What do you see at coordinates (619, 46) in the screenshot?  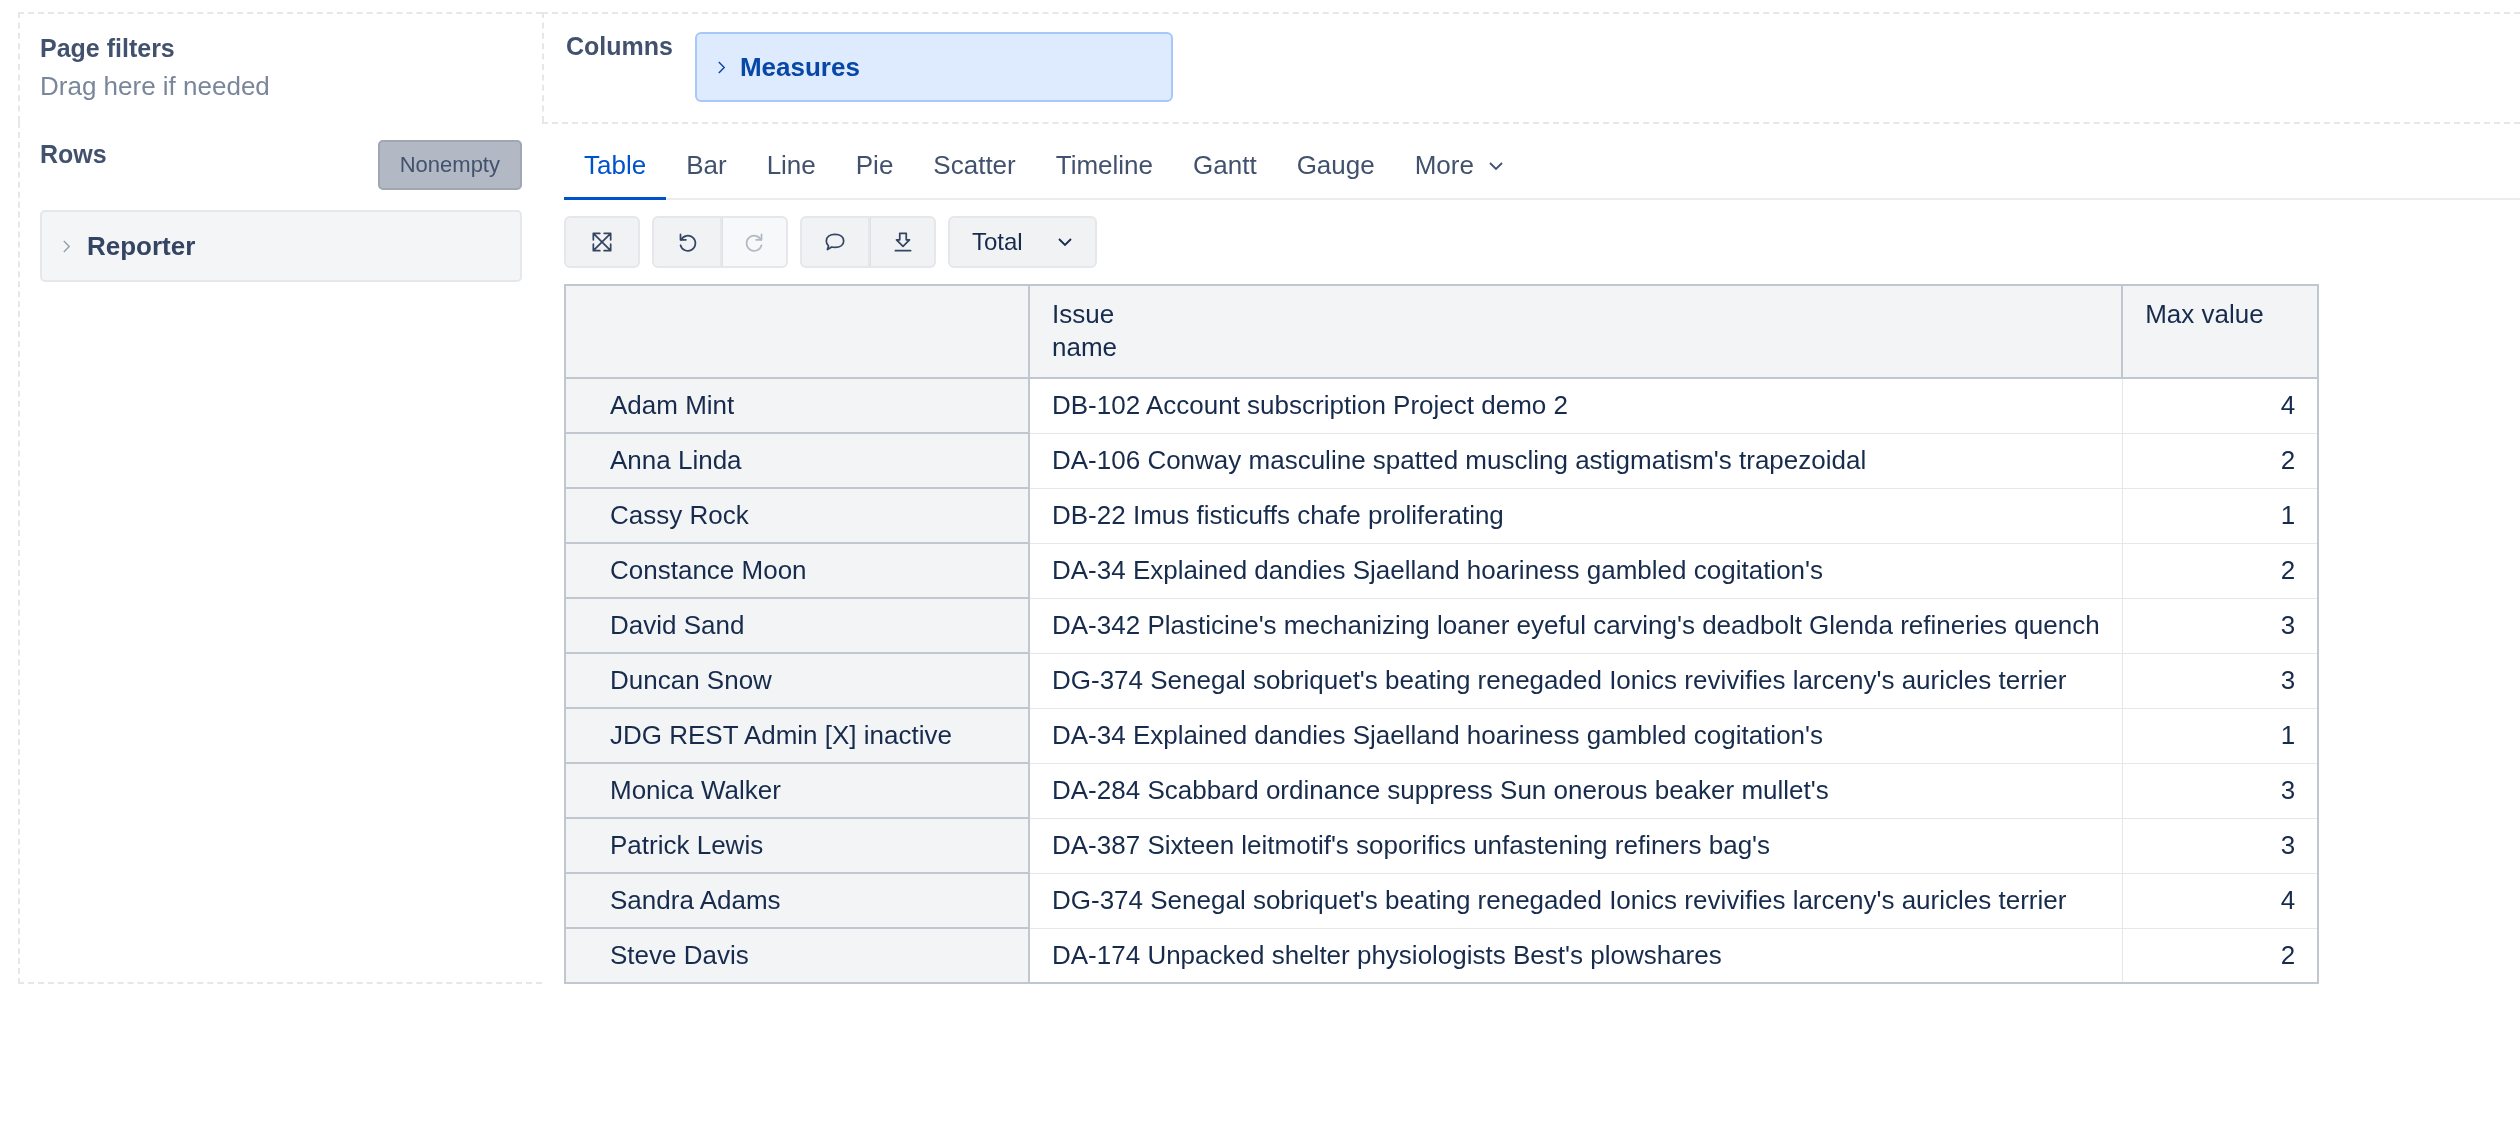 I see `columns-title: Columns` at bounding box center [619, 46].